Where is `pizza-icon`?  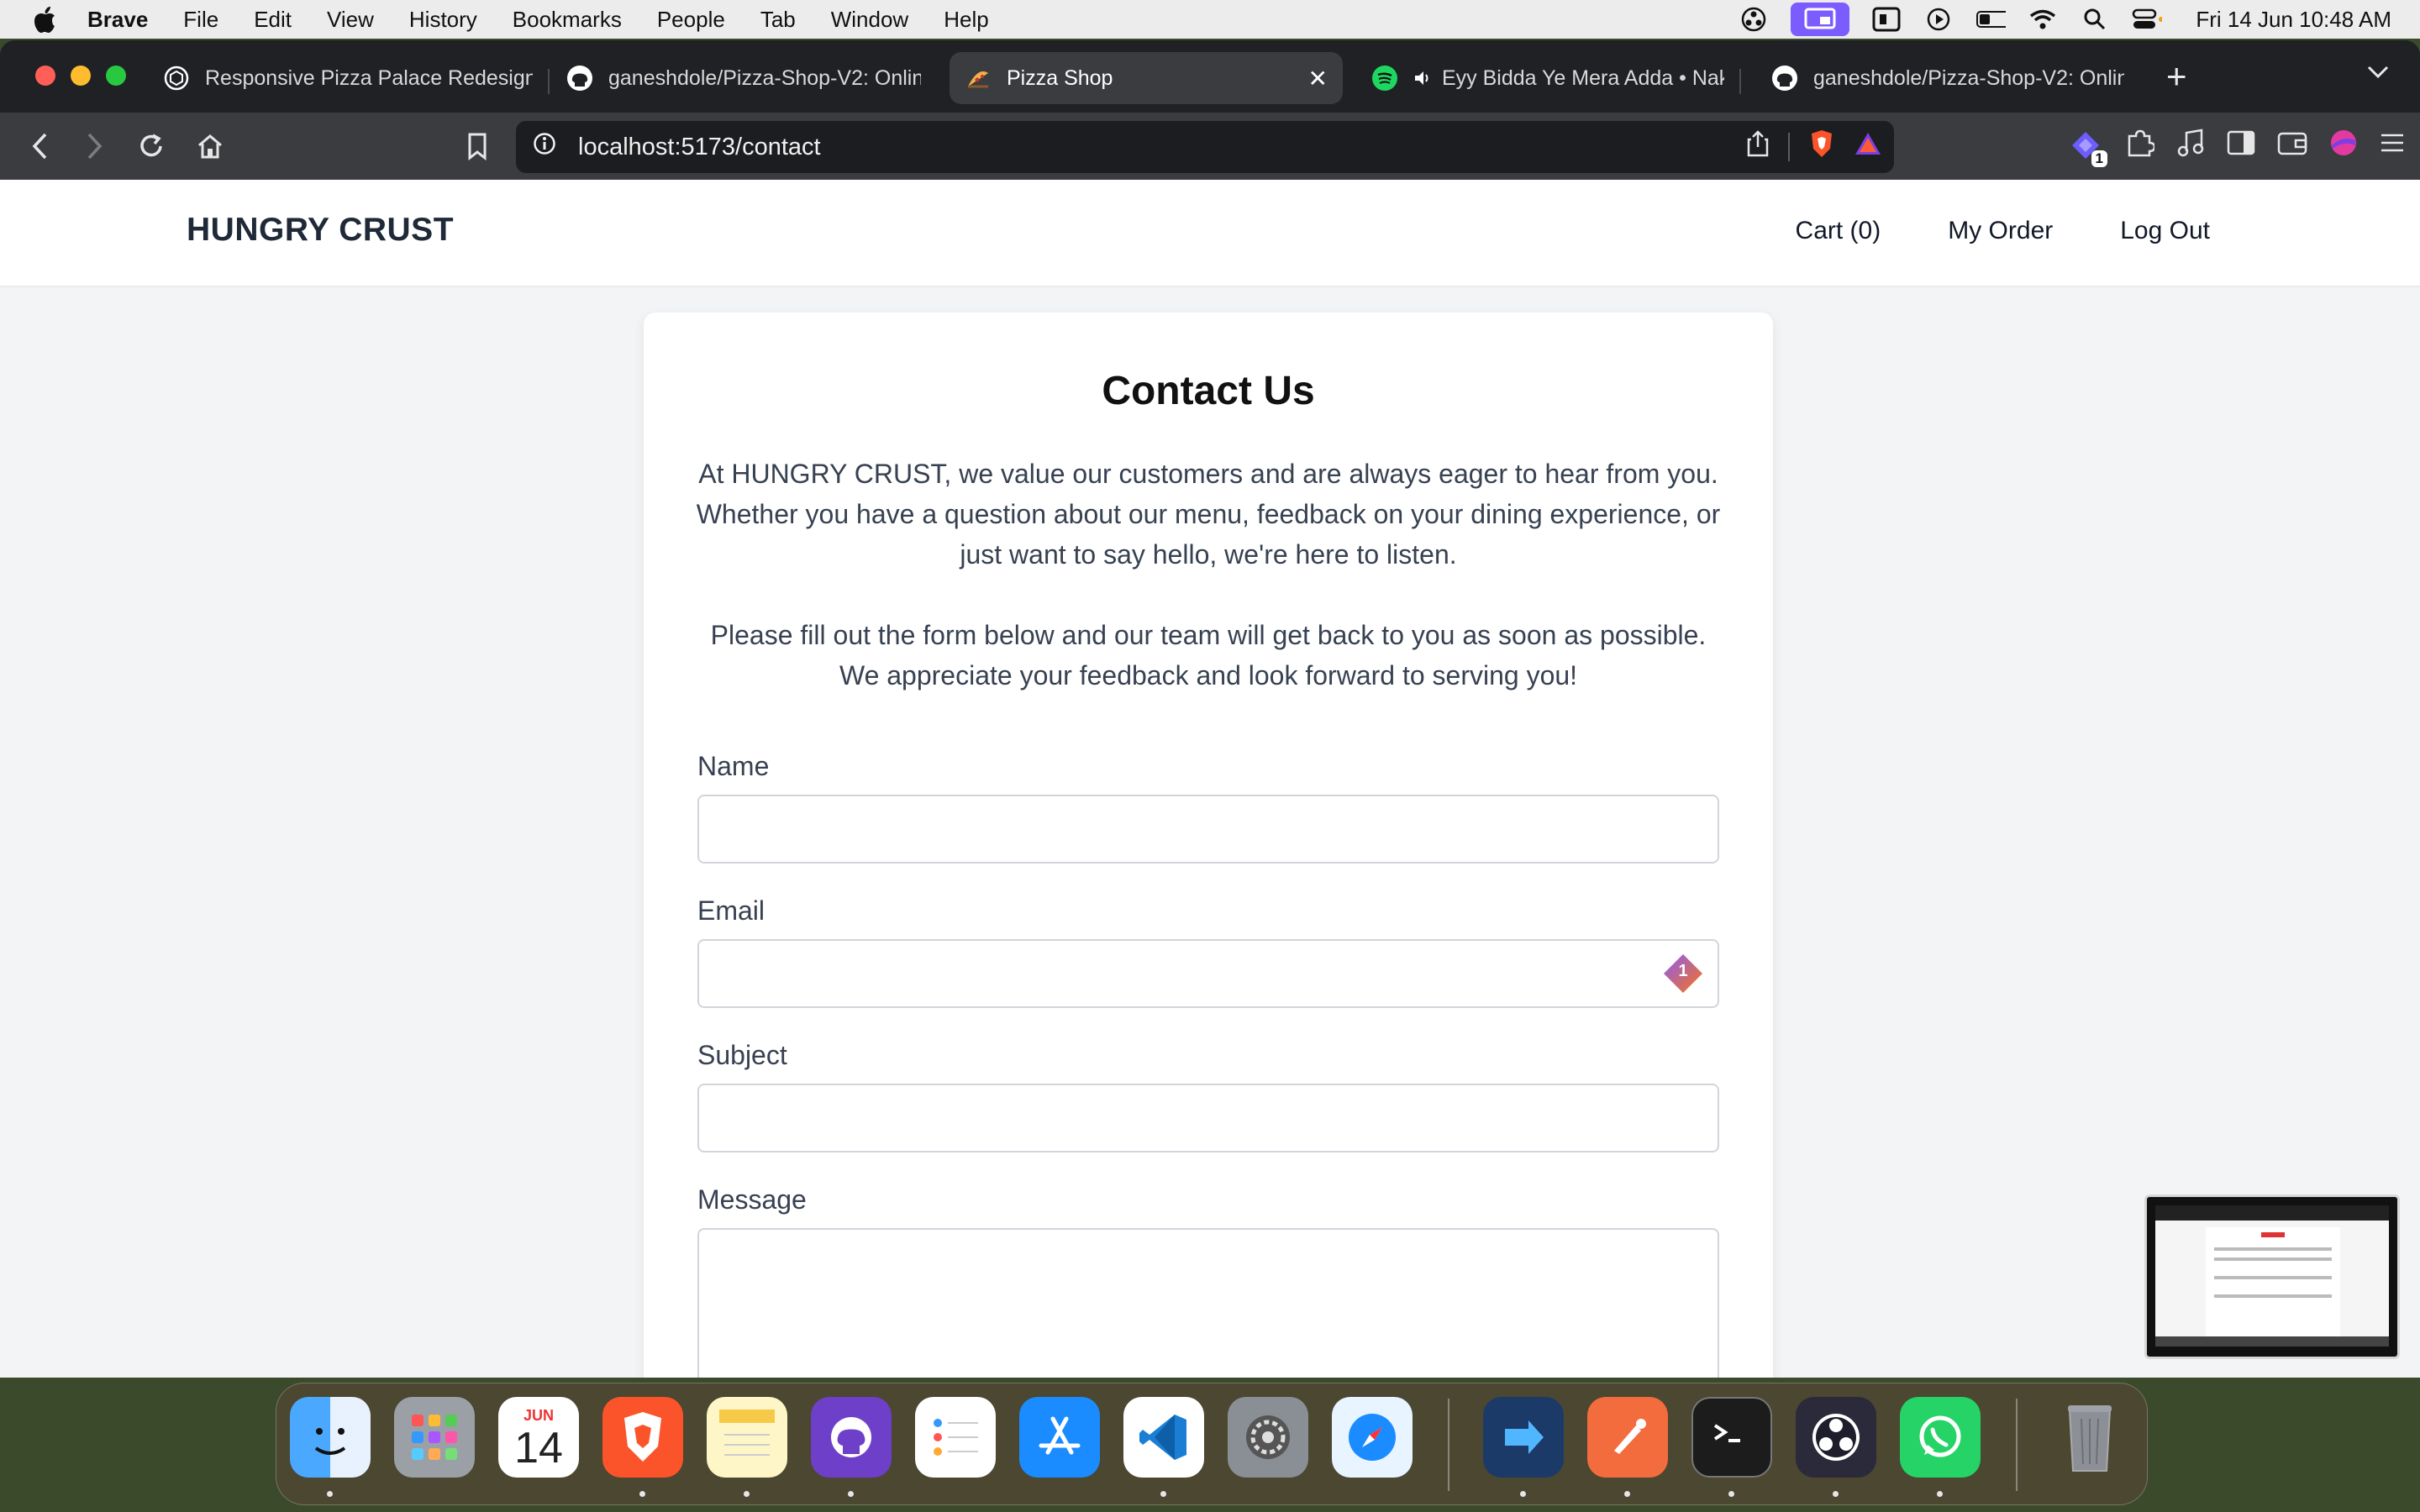 pizza-icon is located at coordinates (978, 78).